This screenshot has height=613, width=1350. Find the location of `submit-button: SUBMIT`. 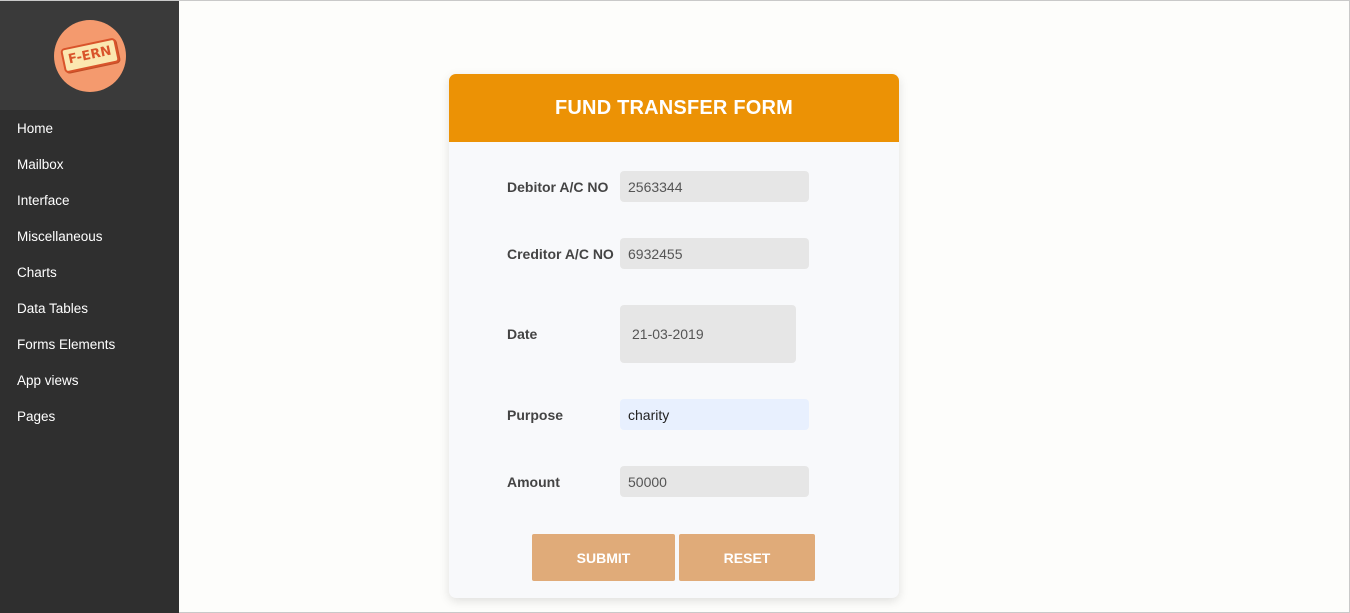

submit-button: SUBMIT is located at coordinates (603, 557).